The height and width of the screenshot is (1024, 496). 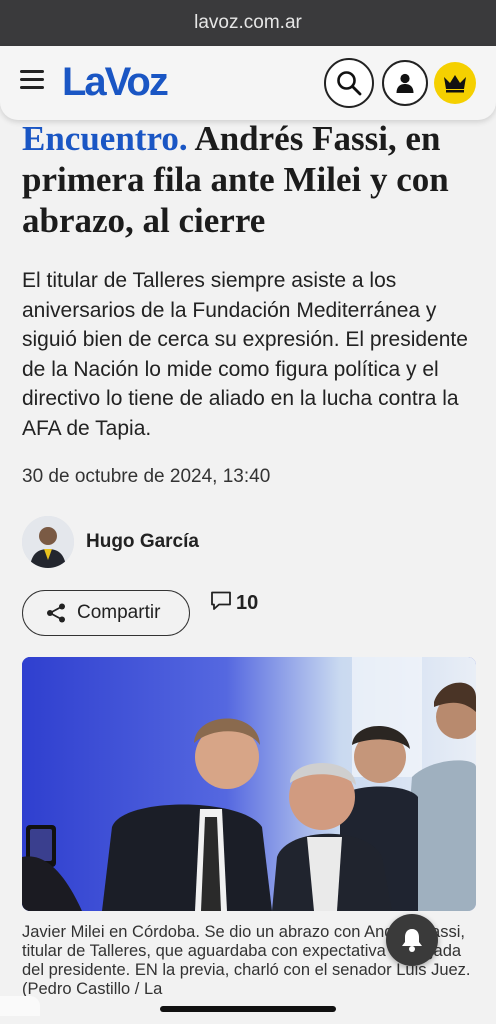 What do you see at coordinates (142, 542) in the screenshot?
I see `author-name: Hugo García` at bounding box center [142, 542].